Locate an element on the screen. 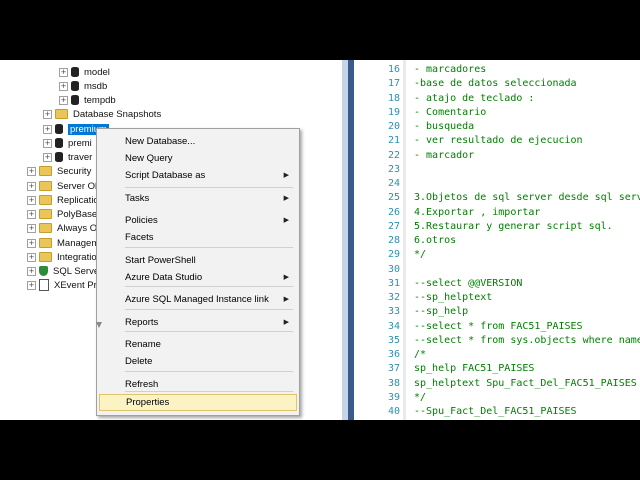 This screenshot has width=640, height=480. code-line: --sp_help is located at coordinates (441, 312).